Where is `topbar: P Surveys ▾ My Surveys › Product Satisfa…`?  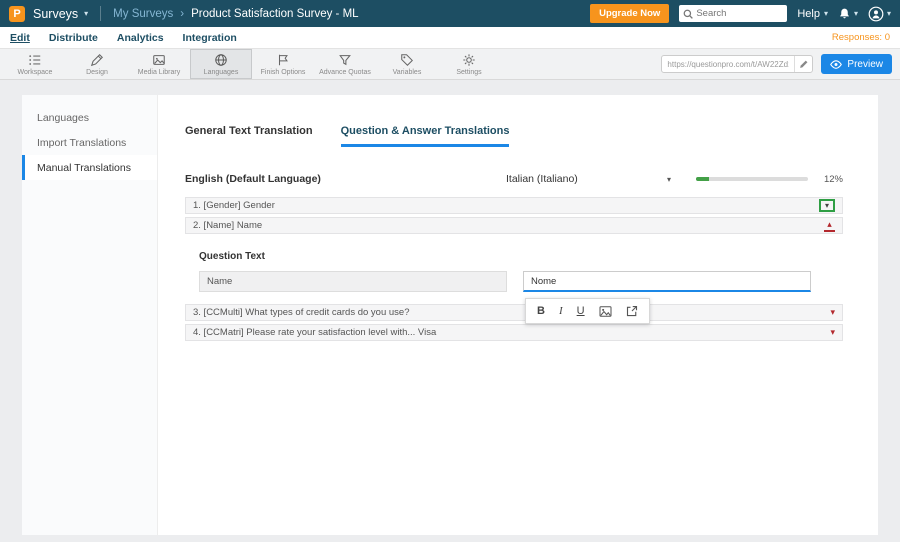 topbar: P Surveys ▾ My Surveys › Product Satisfa… is located at coordinates (450, 13).